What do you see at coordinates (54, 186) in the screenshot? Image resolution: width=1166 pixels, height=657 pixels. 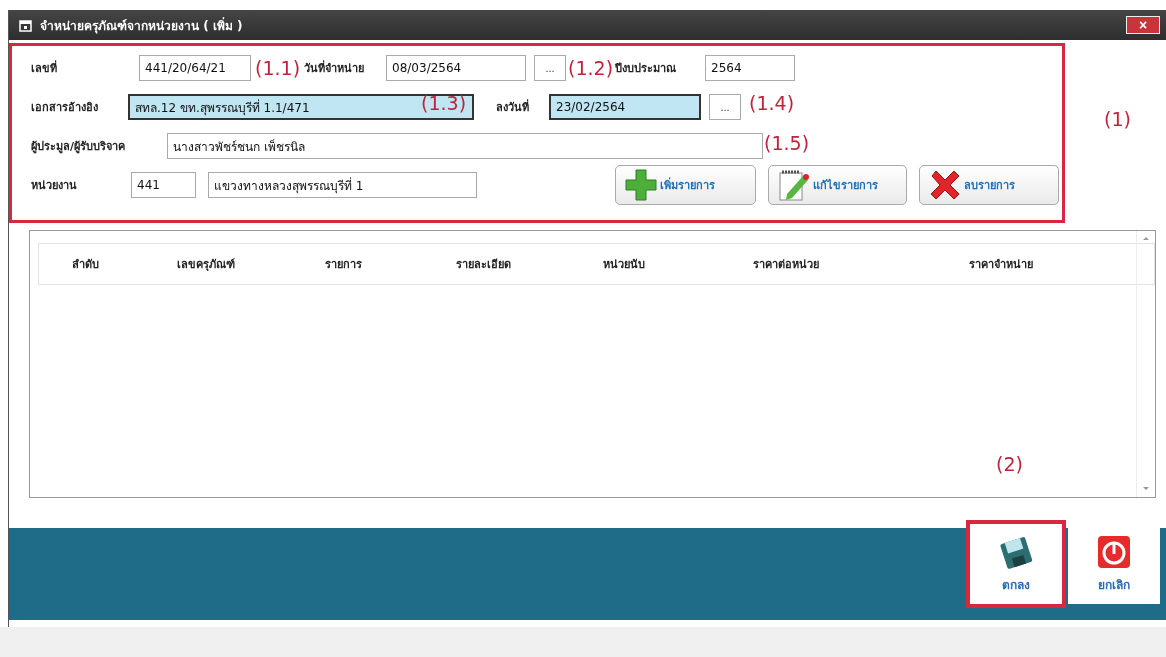 I see `field-label: หน่วยงาน` at bounding box center [54, 186].